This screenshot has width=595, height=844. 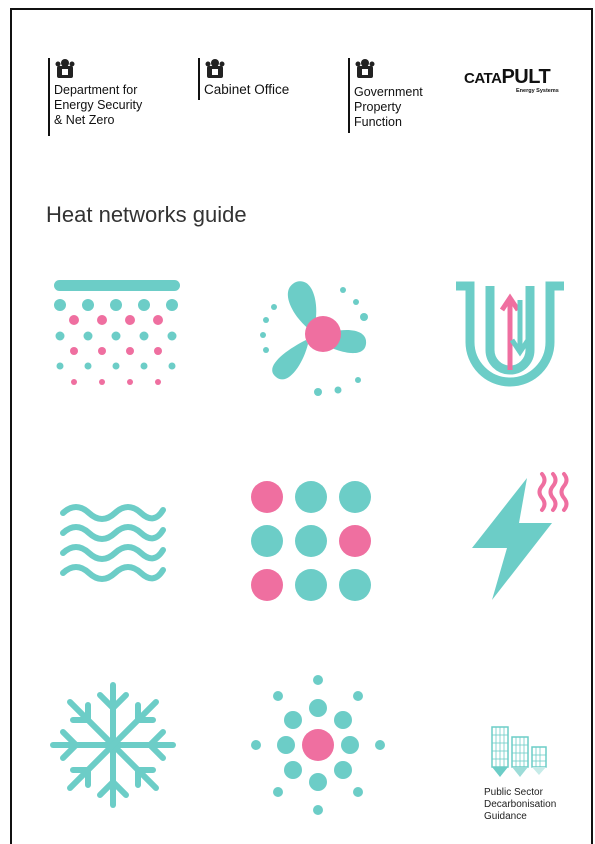 I want to click on catapult-subtitle: Energy Systems, so click(x=537, y=91).